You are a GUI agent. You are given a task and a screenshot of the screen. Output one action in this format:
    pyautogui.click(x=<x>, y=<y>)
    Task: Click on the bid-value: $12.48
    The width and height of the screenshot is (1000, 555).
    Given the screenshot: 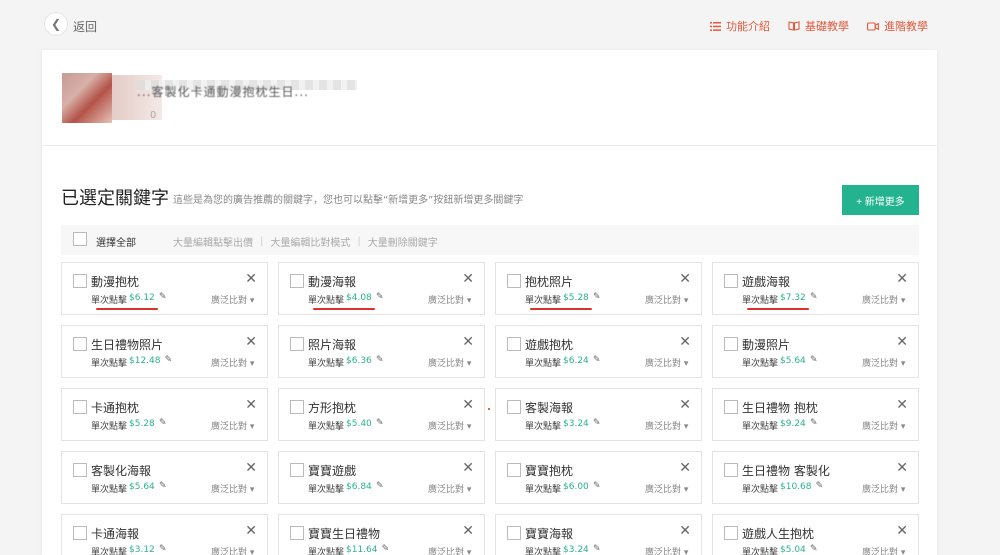 What is the action you would take?
    pyautogui.click(x=145, y=361)
    